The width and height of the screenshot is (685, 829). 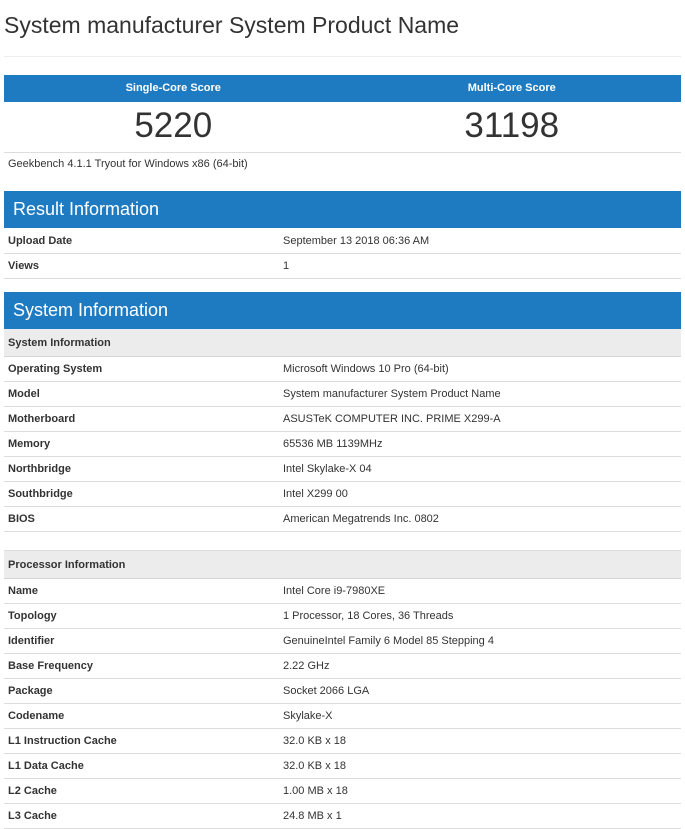 I want to click on system-subsection-header: System Information, so click(x=342, y=343).